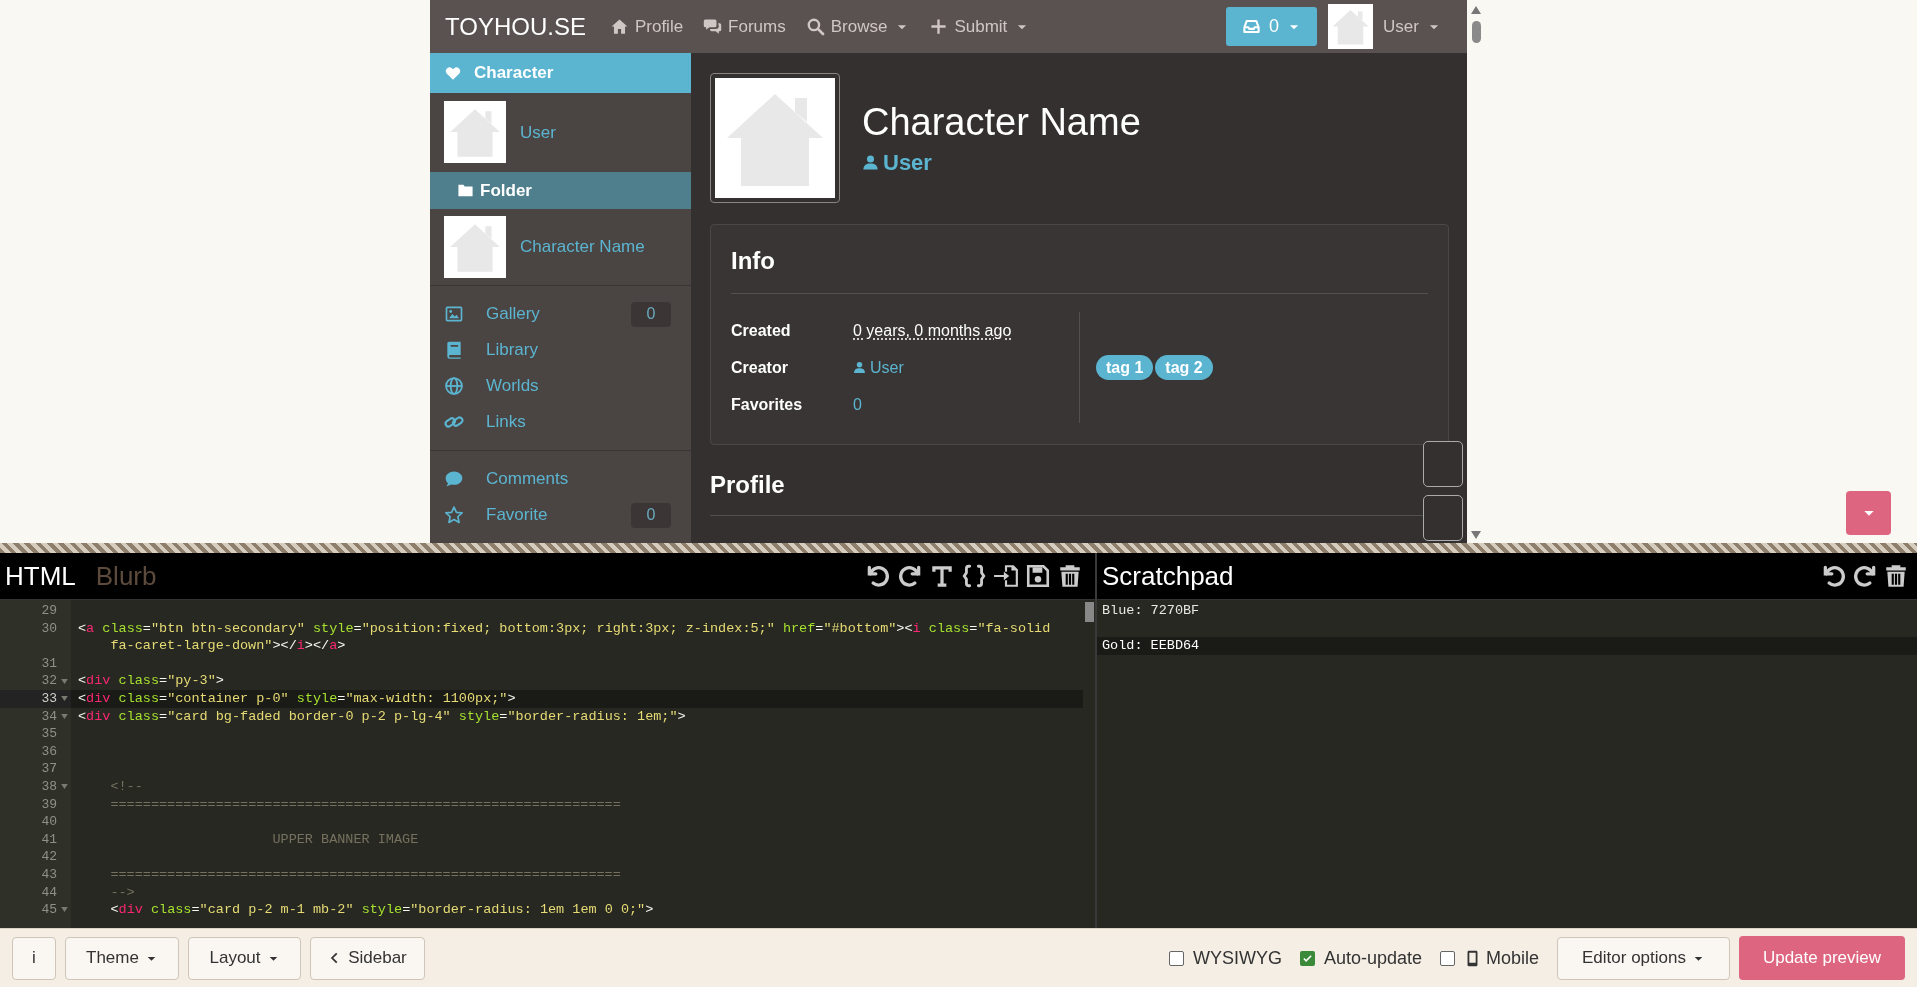 The image size is (1917, 987). What do you see at coordinates (582, 247) in the screenshot?
I see `character-link: Character Name` at bounding box center [582, 247].